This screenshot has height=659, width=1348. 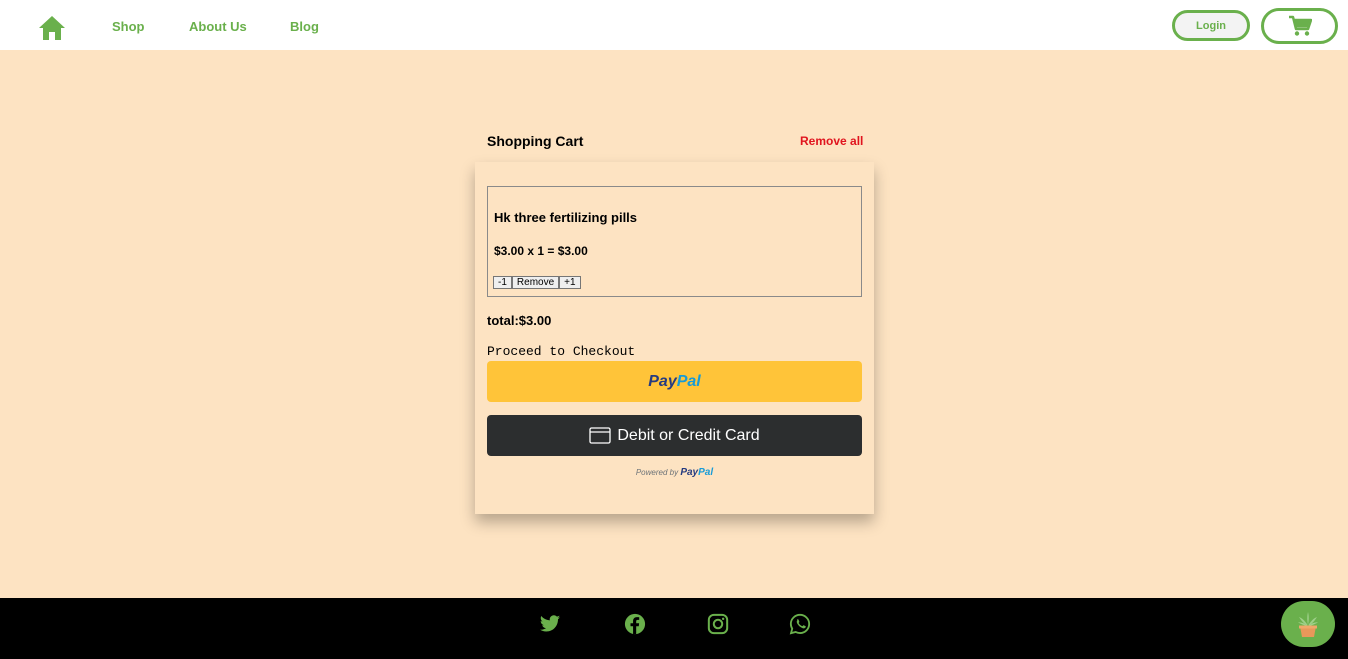 I want to click on debit-credit-card-button: Debit or Credit Card, so click(x=674, y=435).